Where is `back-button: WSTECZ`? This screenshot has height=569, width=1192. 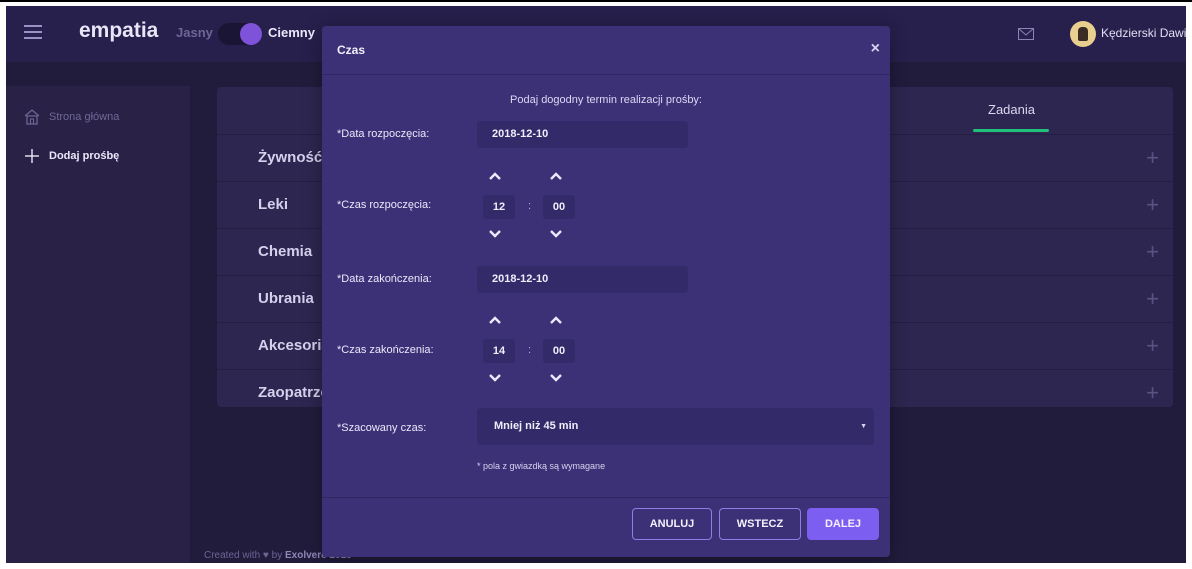 back-button: WSTECZ is located at coordinates (760, 524).